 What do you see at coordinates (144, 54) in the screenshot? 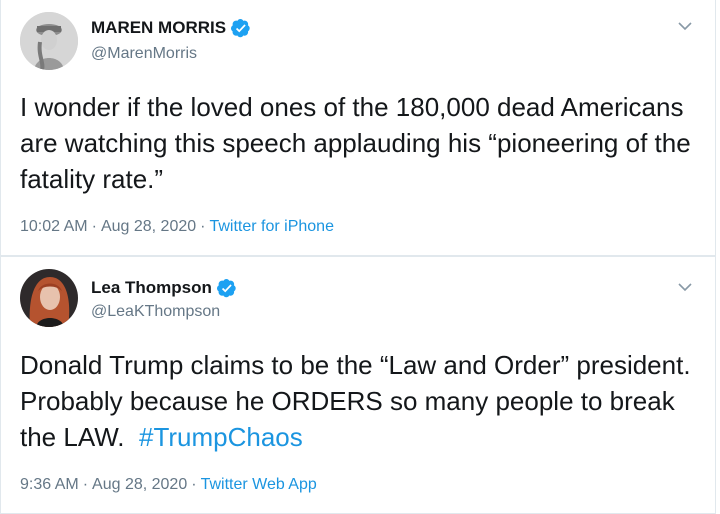
I see `user-handle: @MarenMorris` at bounding box center [144, 54].